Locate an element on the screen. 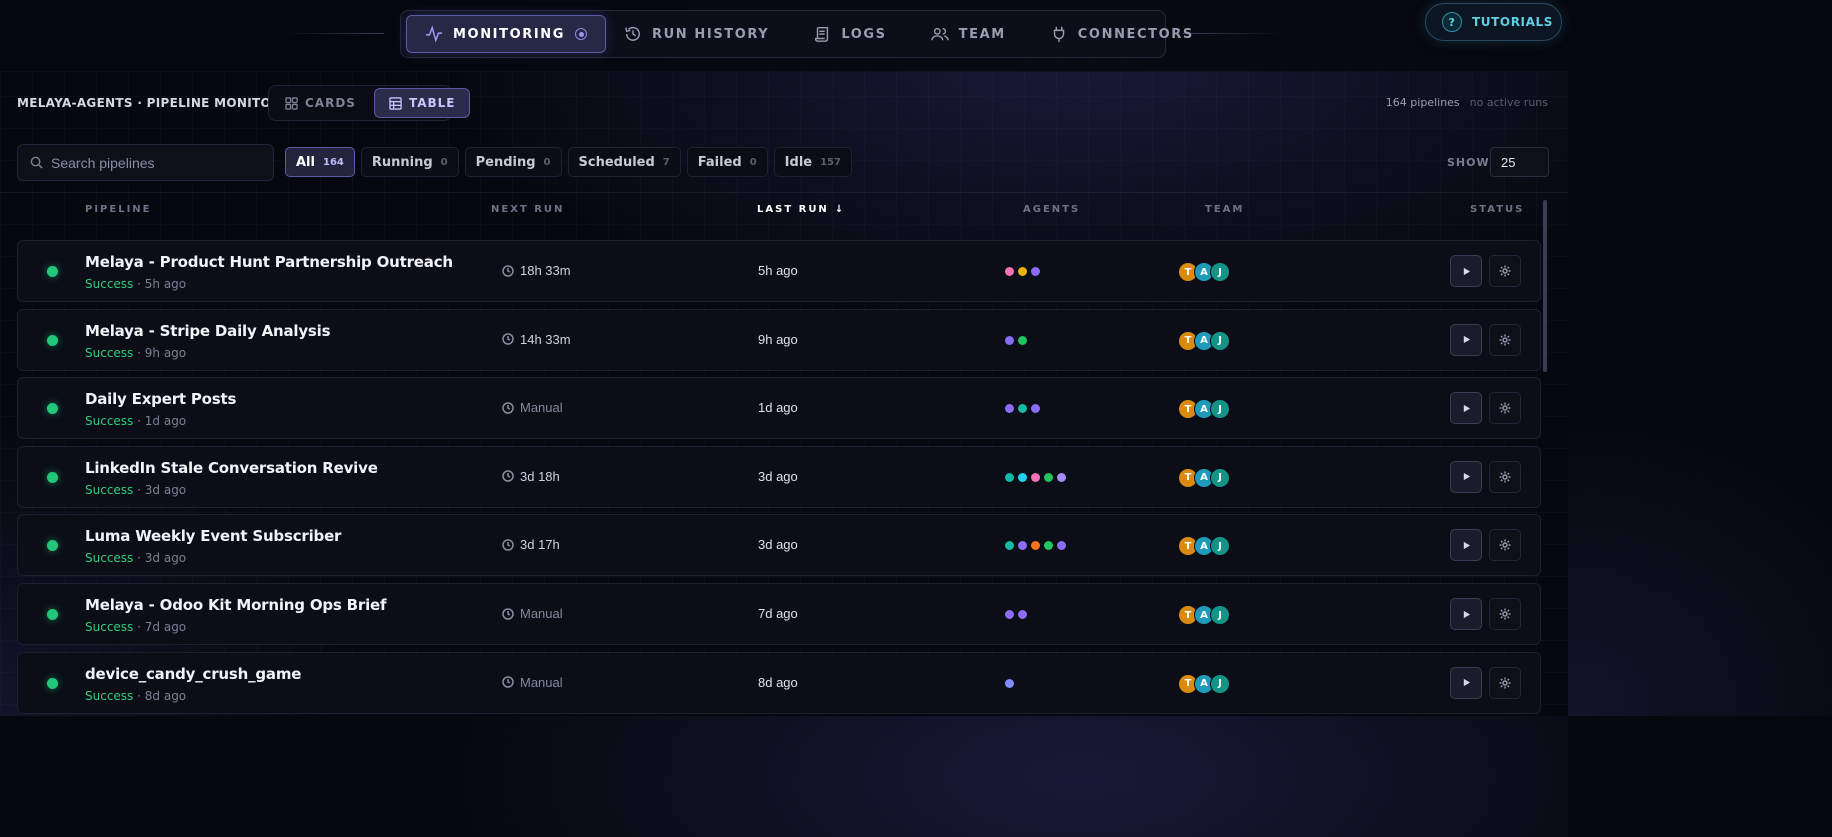 Image resolution: width=1832 pixels, height=837 pixels. status-indicator-icon is located at coordinates (52, 271).